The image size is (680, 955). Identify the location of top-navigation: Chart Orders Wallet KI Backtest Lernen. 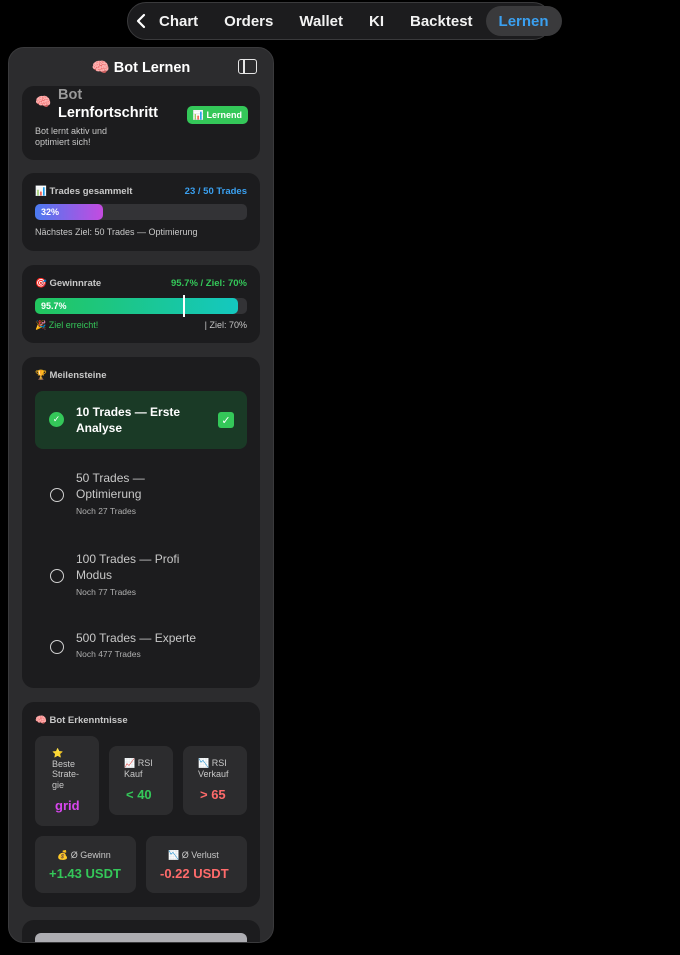
(344, 21).